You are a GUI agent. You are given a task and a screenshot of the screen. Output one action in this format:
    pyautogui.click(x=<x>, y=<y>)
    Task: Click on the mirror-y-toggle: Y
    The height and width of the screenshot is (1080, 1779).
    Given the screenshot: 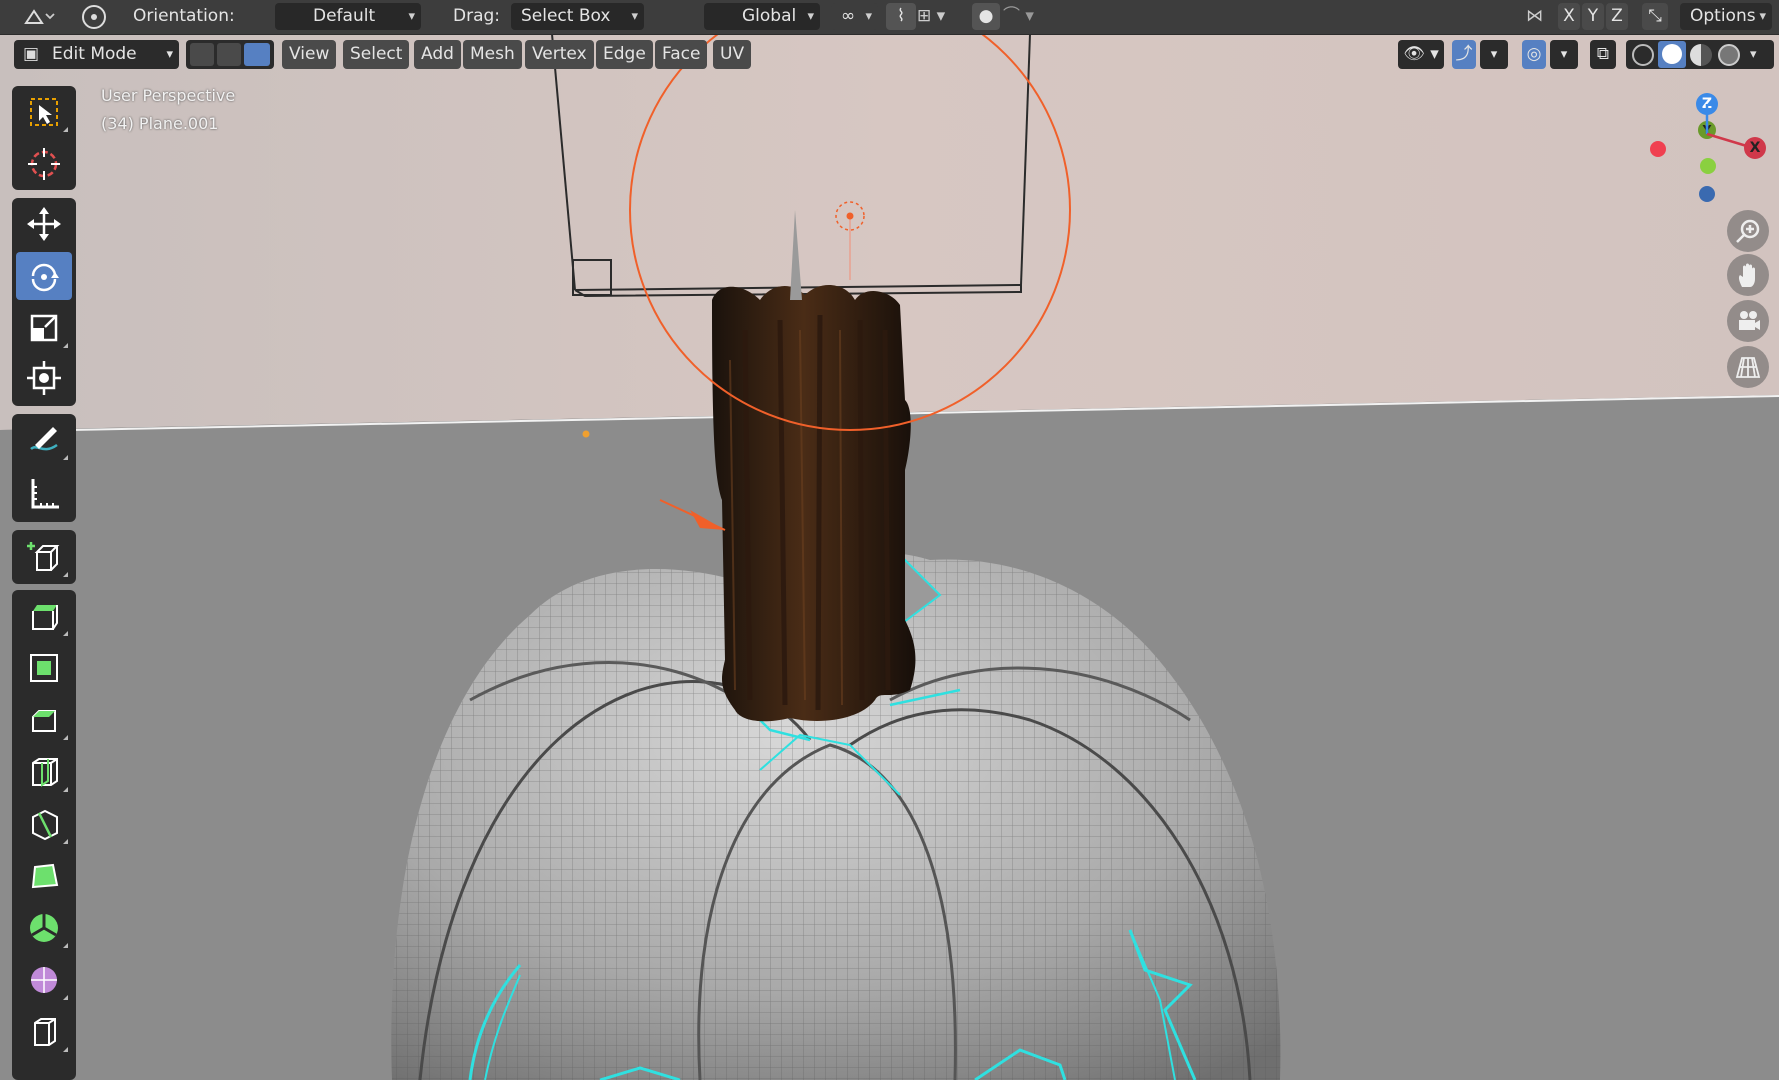 What is the action you would take?
    pyautogui.click(x=1593, y=16)
    